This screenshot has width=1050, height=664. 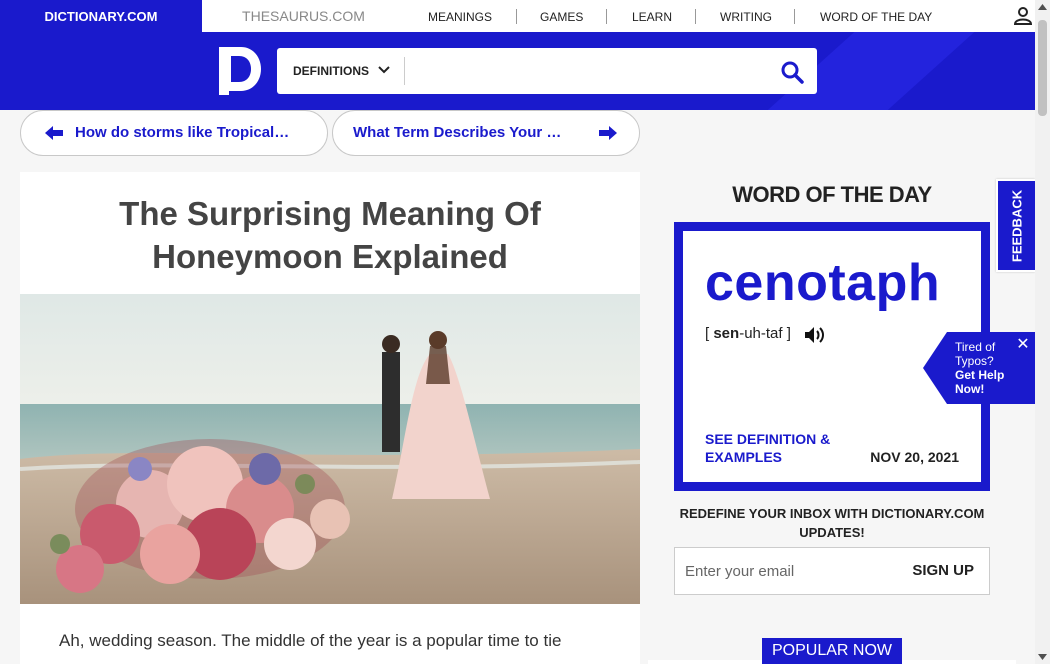 I want to click on wotd-date: NOV 20, 2021, so click(x=914, y=457).